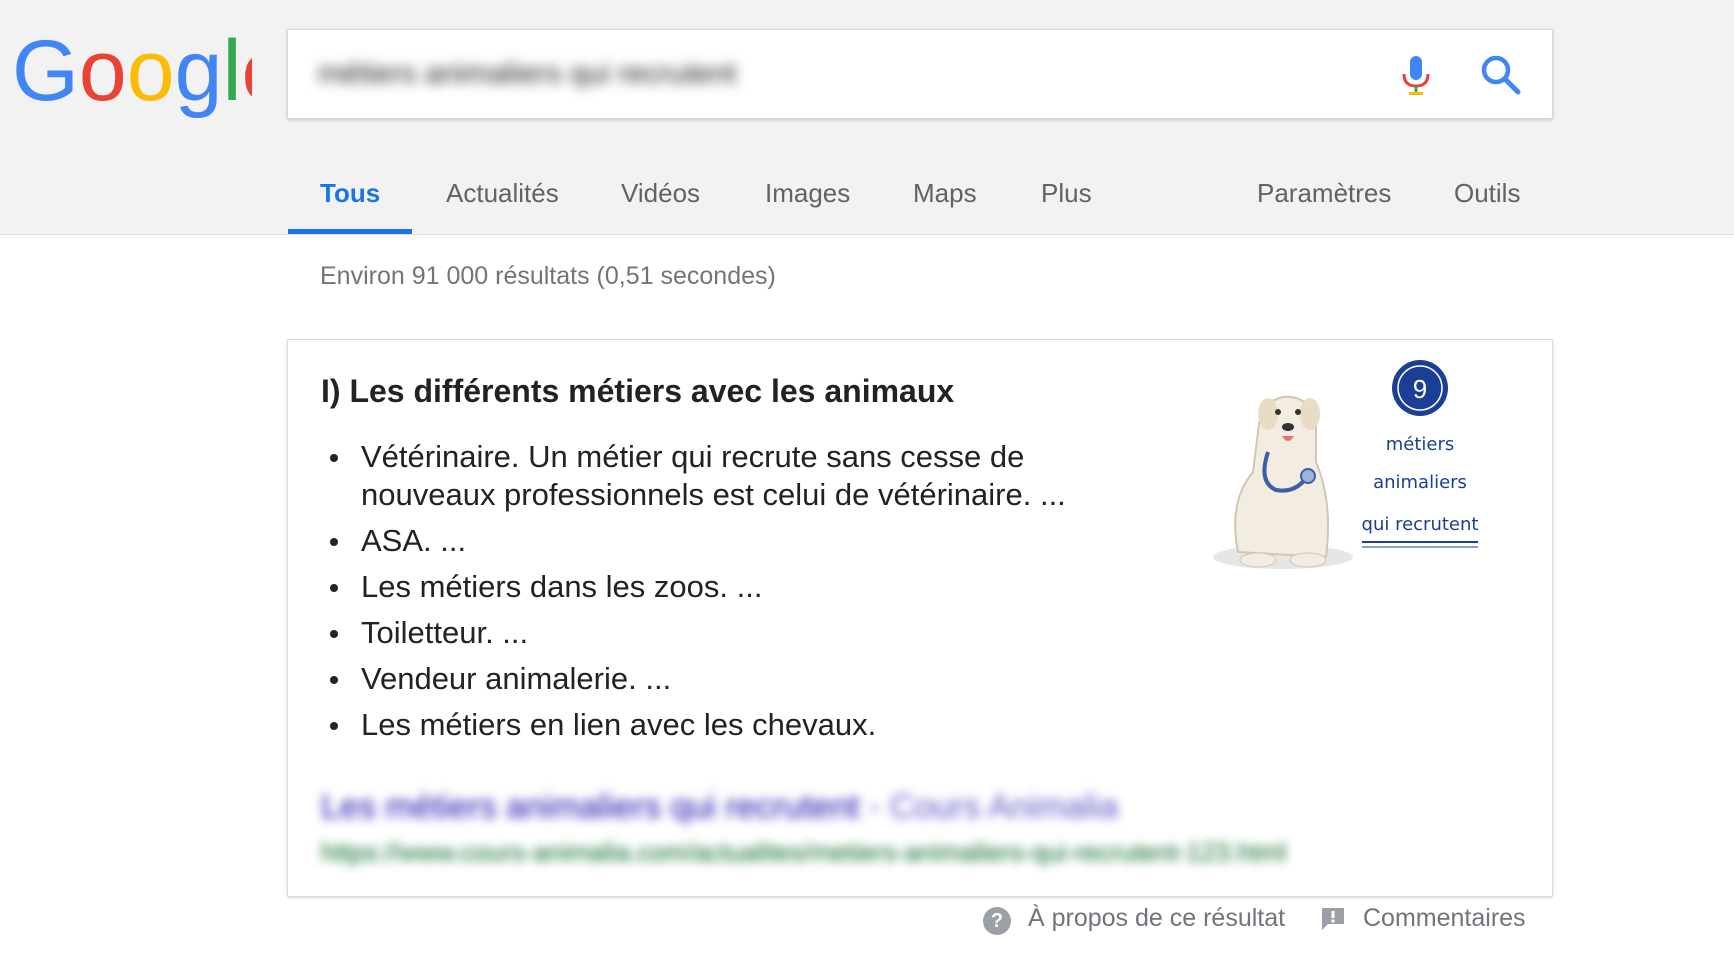 This screenshot has width=1734, height=964. Describe the element at coordinates (1333, 919) in the screenshot. I see `feedback-icon` at that location.